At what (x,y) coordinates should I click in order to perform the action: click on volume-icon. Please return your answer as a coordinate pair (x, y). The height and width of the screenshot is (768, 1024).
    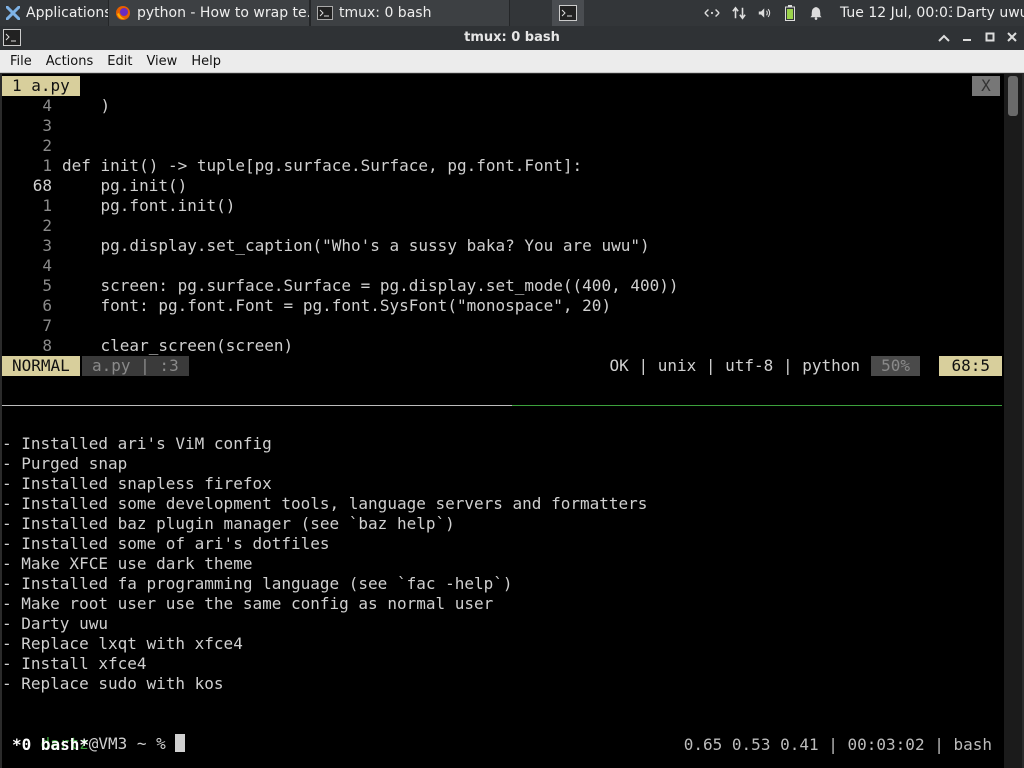
    Looking at the image, I should click on (765, 13).